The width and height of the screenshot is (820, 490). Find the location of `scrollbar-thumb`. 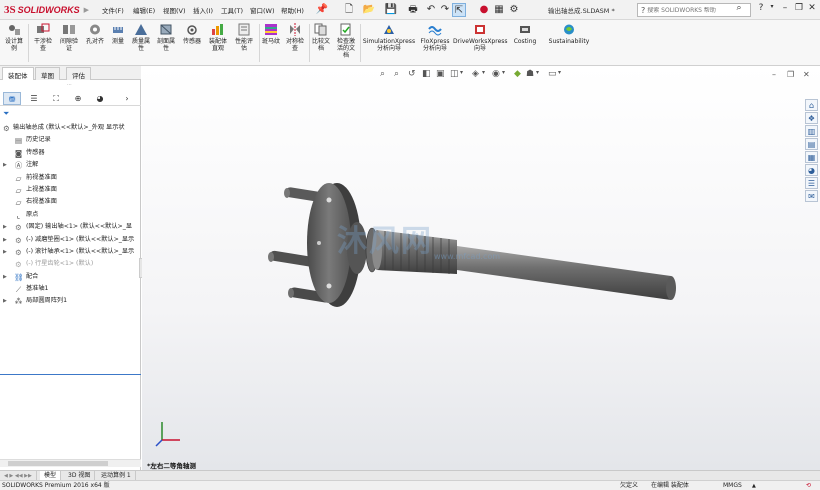

scrollbar-thumb is located at coordinates (58, 463).